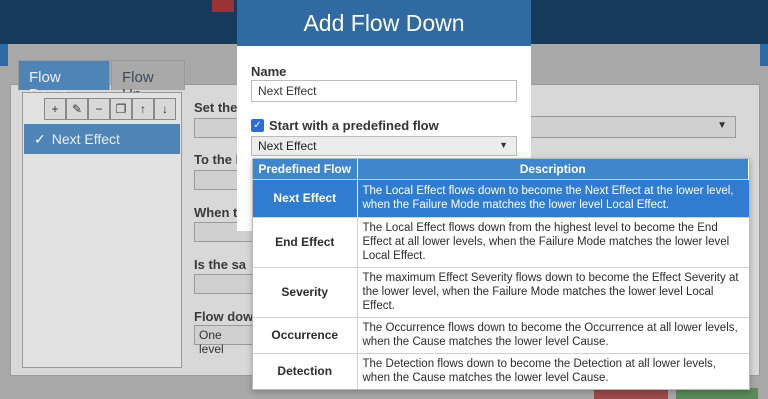  What do you see at coordinates (305, 197) in the screenshot?
I see `flow-name: Next Effect` at bounding box center [305, 197].